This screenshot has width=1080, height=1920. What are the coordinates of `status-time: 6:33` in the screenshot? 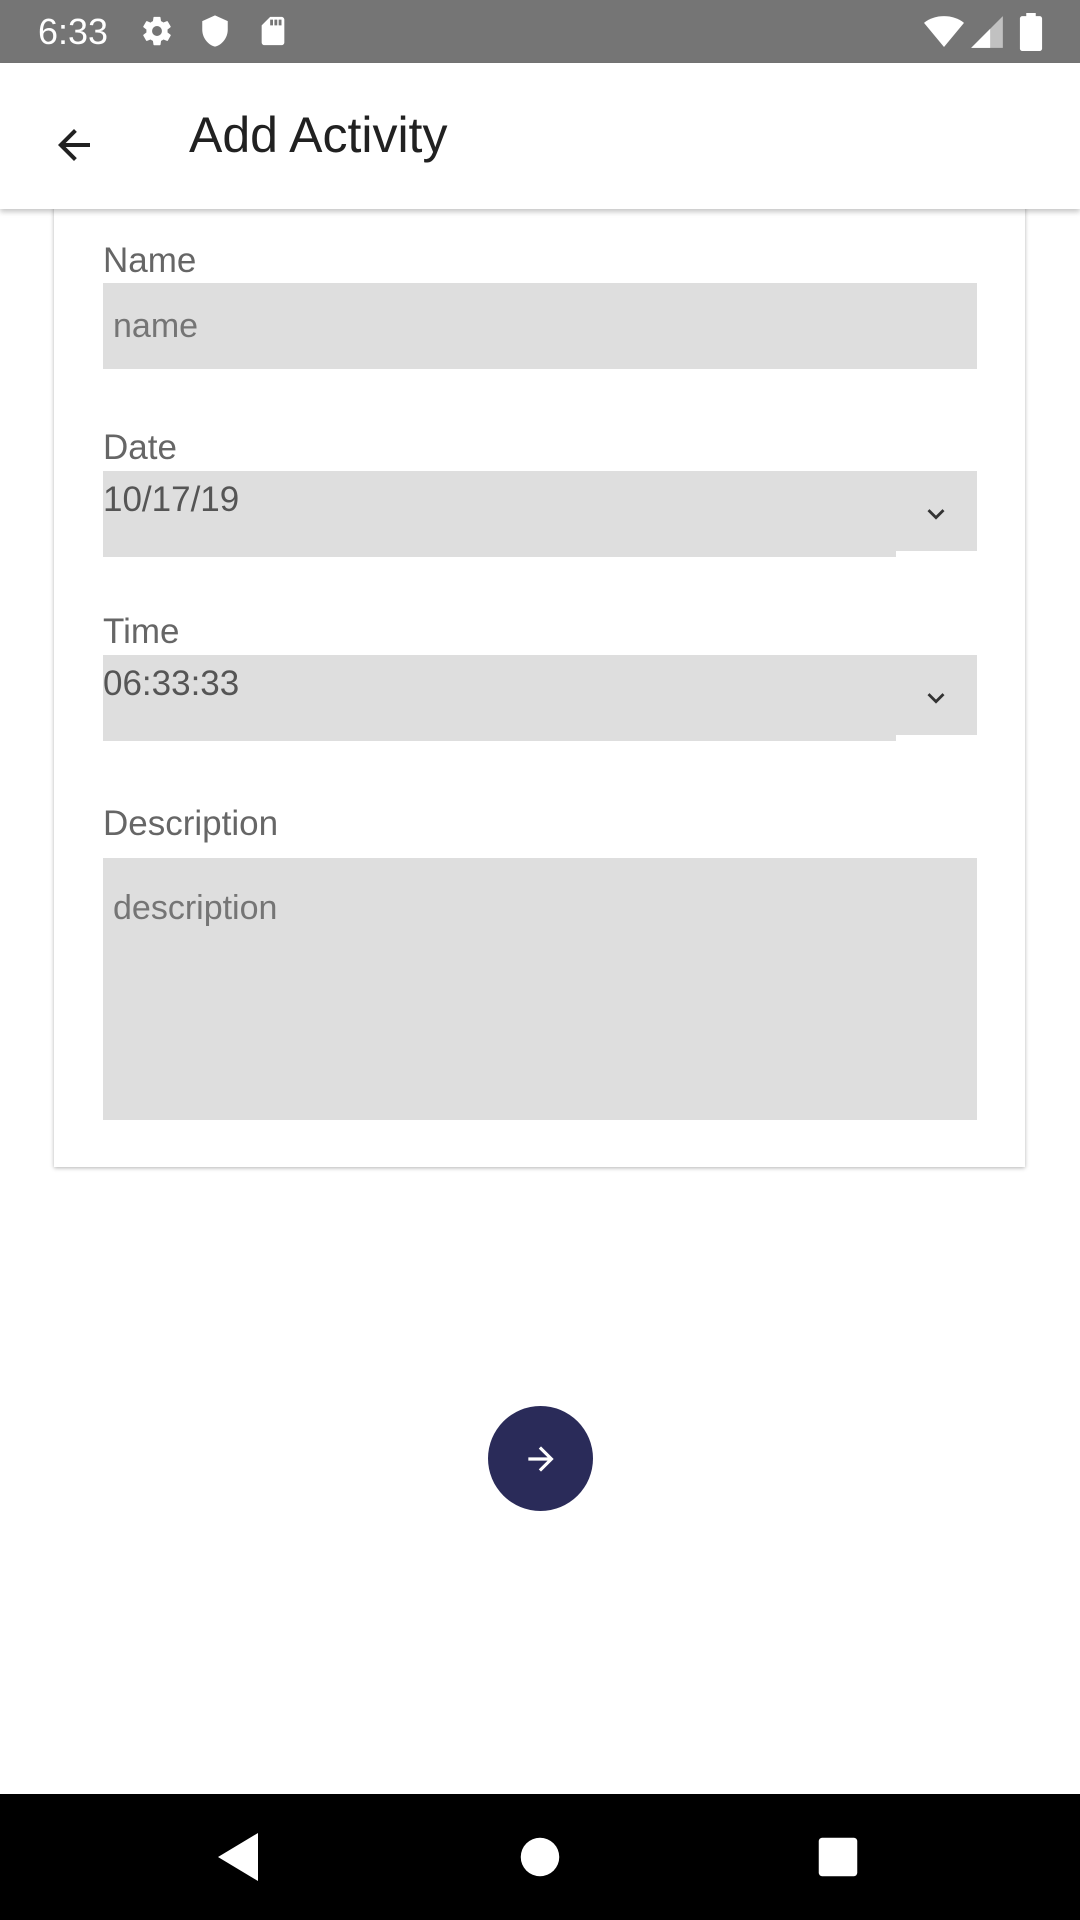 It's located at (73, 31).